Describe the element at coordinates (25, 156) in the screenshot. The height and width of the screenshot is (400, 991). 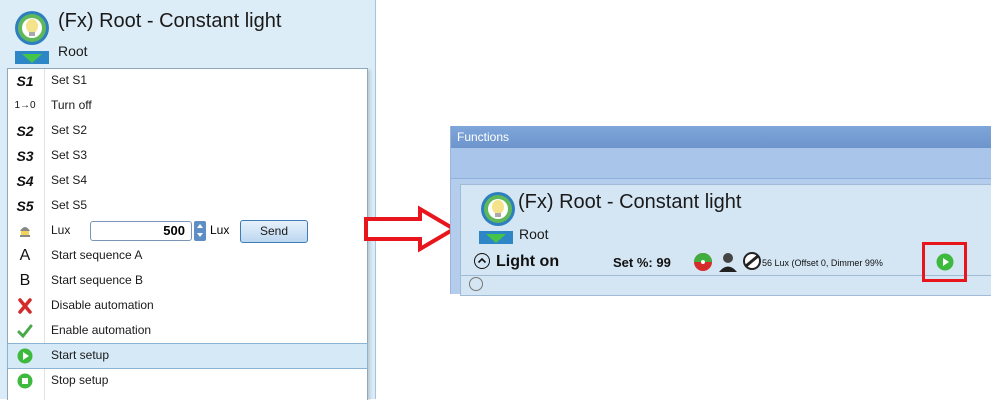
I see `s3-icon: S3` at that location.